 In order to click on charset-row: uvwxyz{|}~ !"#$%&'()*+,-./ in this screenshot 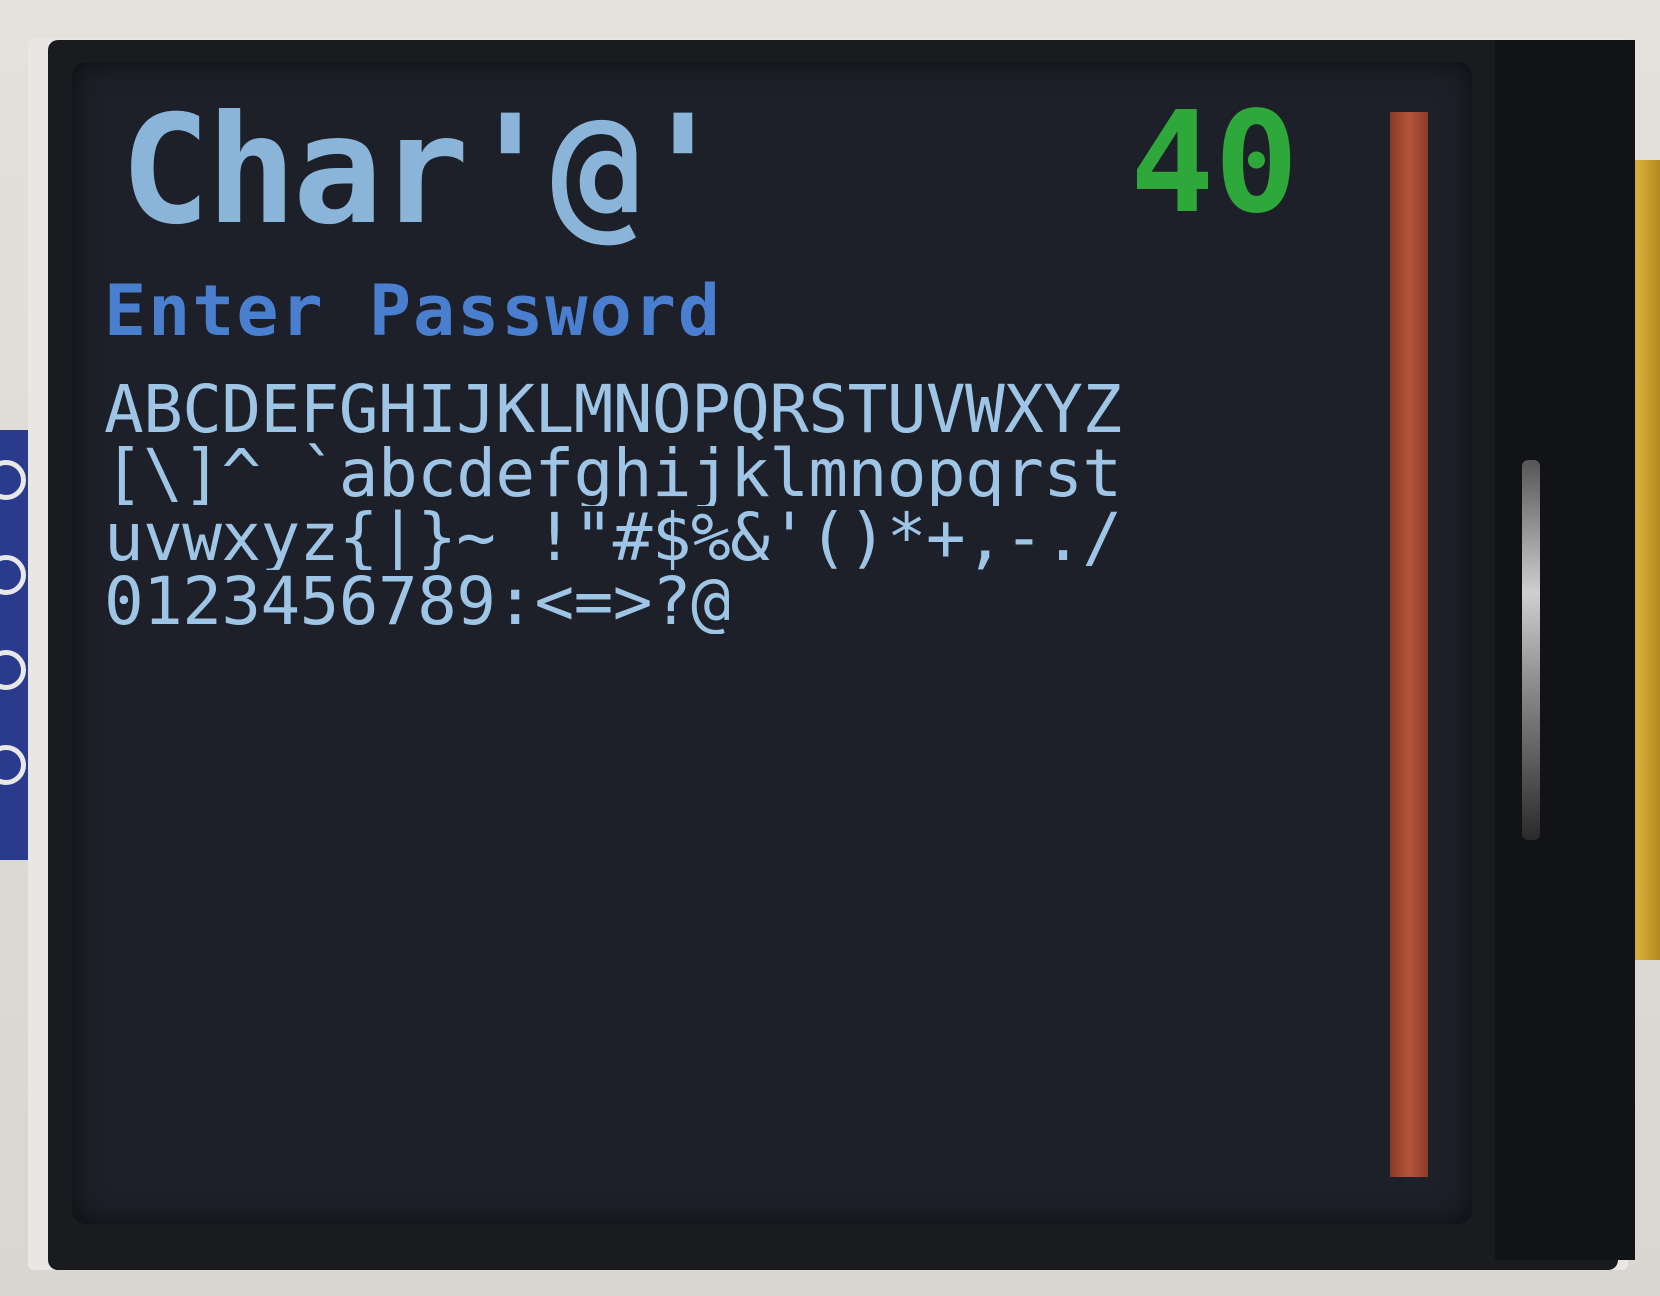, I will do `click(749, 538)`.